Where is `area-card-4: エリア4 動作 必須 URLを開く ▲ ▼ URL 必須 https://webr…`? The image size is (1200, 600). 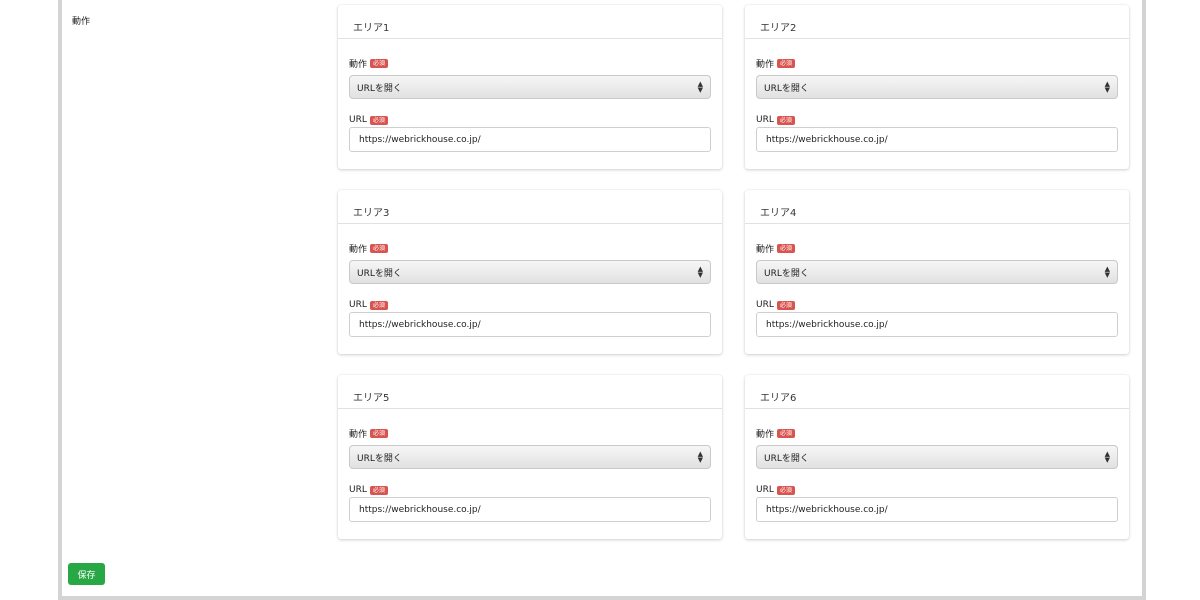
area-card-4: エリア4 動作 必須 URLを開く ▲ ▼ URL 必須 https://webr… is located at coordinates (937, 272).